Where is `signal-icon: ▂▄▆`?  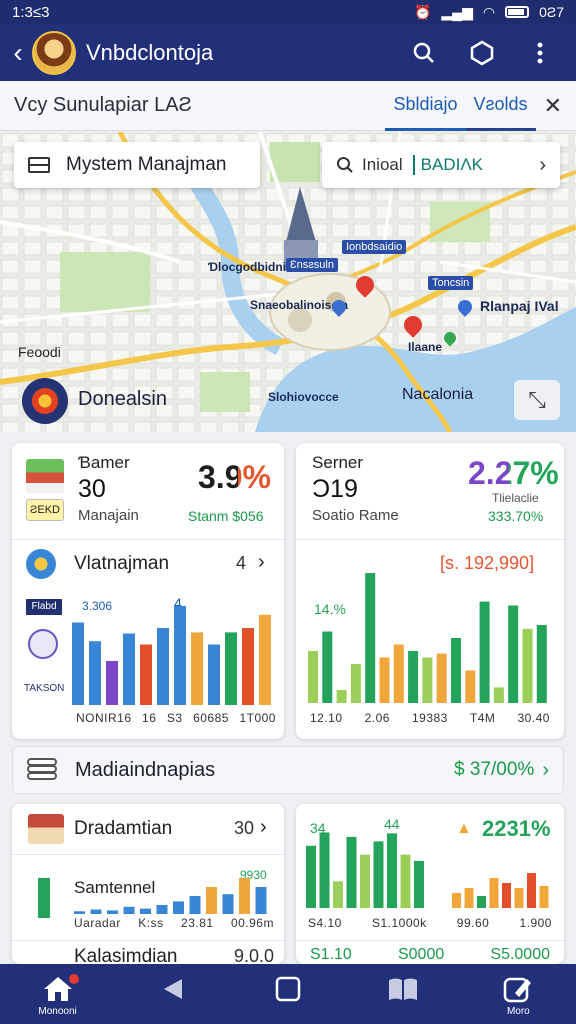
signal-icon: ▂▄▆ is located at coordinates (457, 11).